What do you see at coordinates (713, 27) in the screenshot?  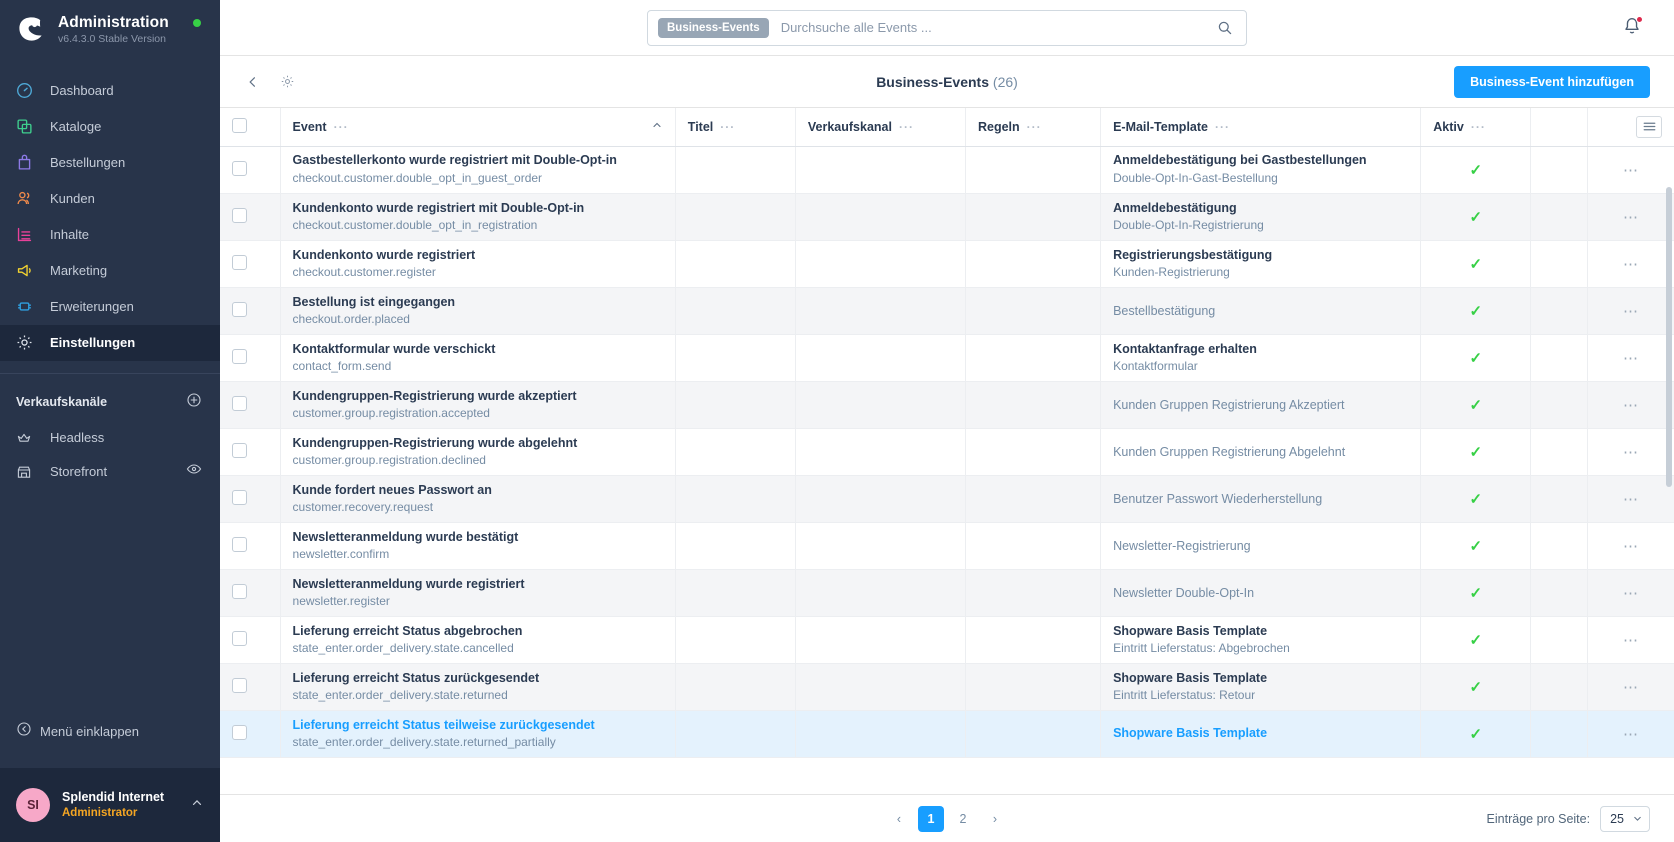 I see `search-scope-tag: Business-Events` at bounding box center [713, 27].